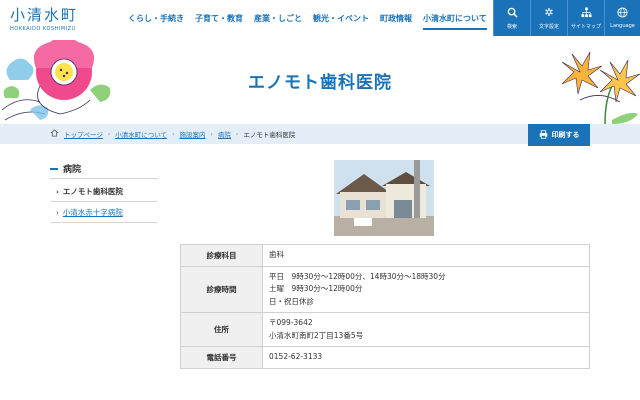 The image size is (640, 400). Describe the element at coordinates (278, 21) in the screenshot. I see `nav-item-industry: 産業・しごと` at that location.